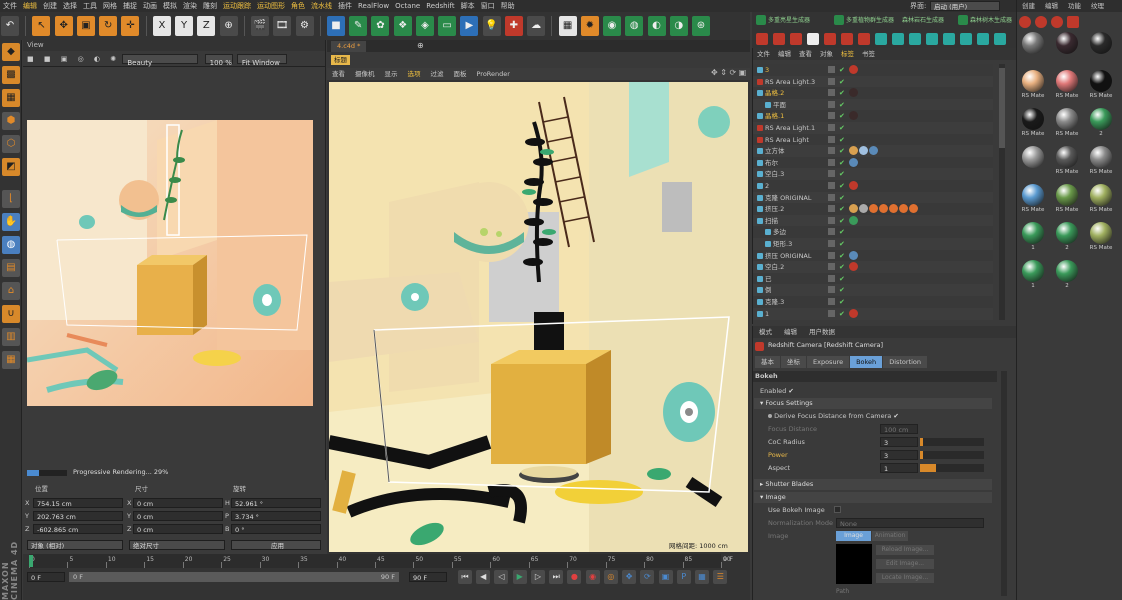 This screenshot has height=600, width=1122. Describe the element at coordinates (899, 468) in the screenshot. I see `aspect-field: 1` at that location.